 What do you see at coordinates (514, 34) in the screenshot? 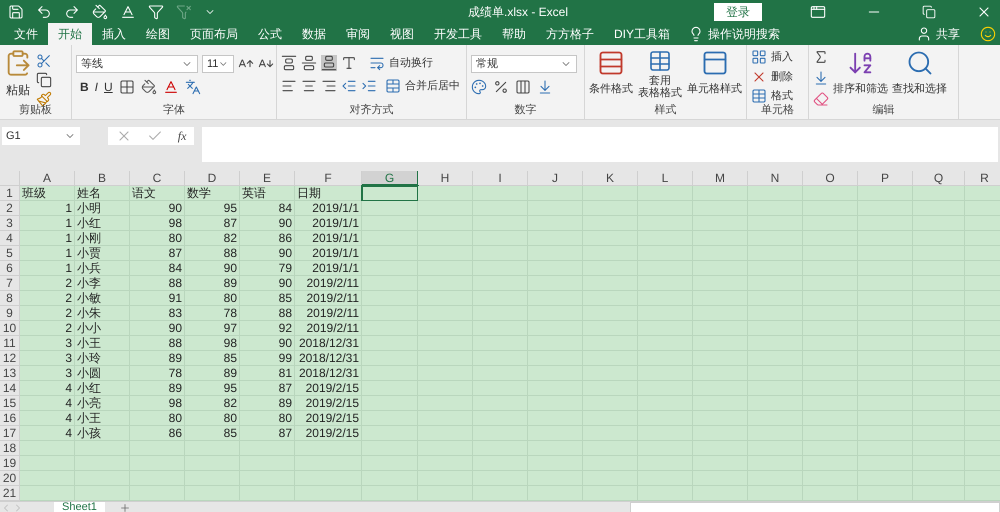
I see `ribbon-tab: 帮助` at bounding box center [514, 34].